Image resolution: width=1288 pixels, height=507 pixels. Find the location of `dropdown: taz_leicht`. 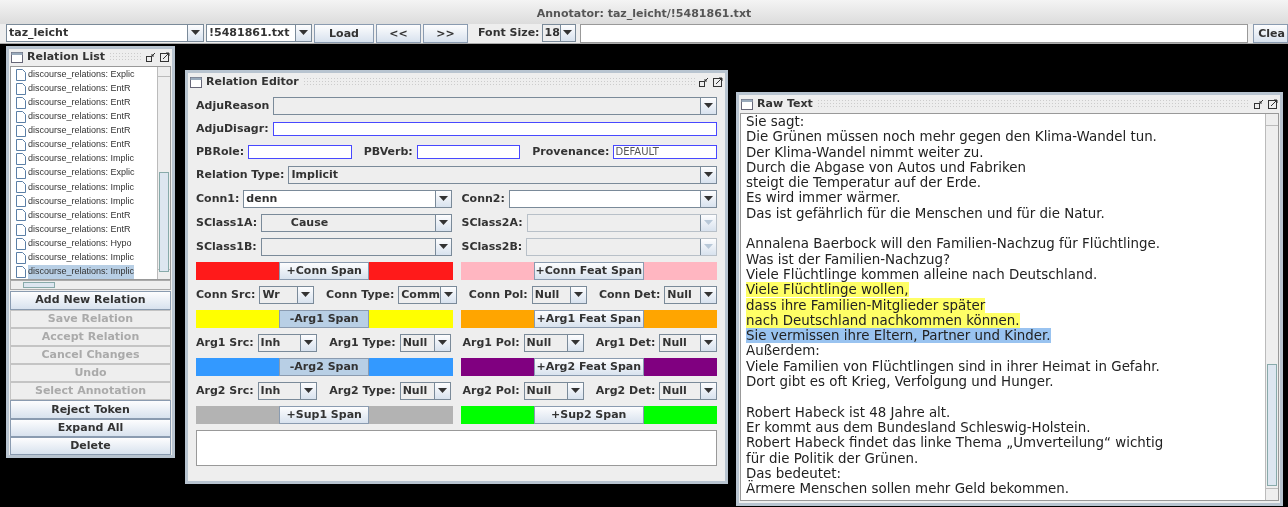

dropdown: taz_leicht is located at coordinates (105, 33).